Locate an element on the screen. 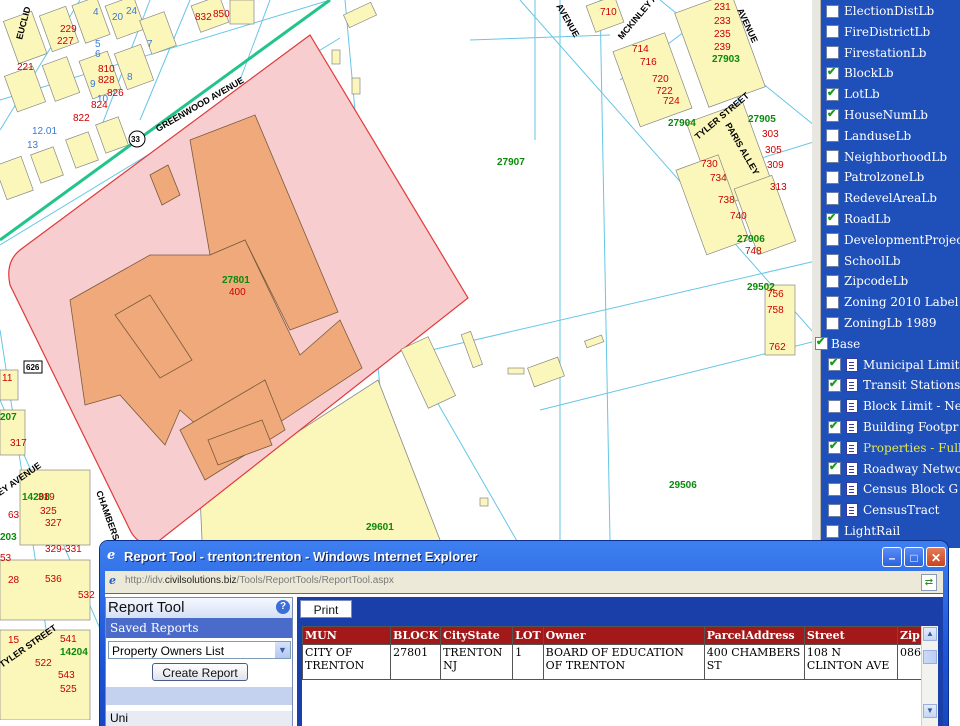 The height and width of the screenshot is (726, 960). column-header: ParcelAddress is located at coordinates (754, 635).